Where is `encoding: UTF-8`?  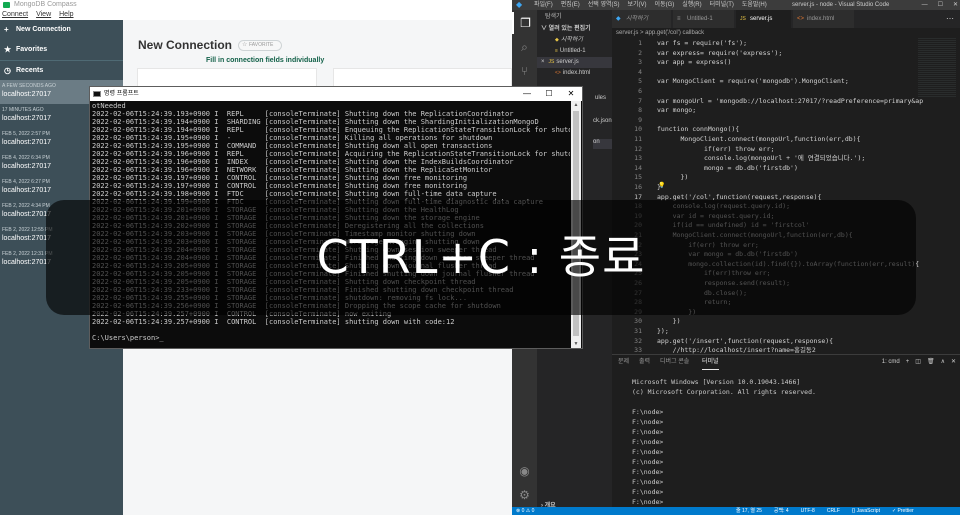 encoding: UTF-8 is located at coordinates (808, 511).